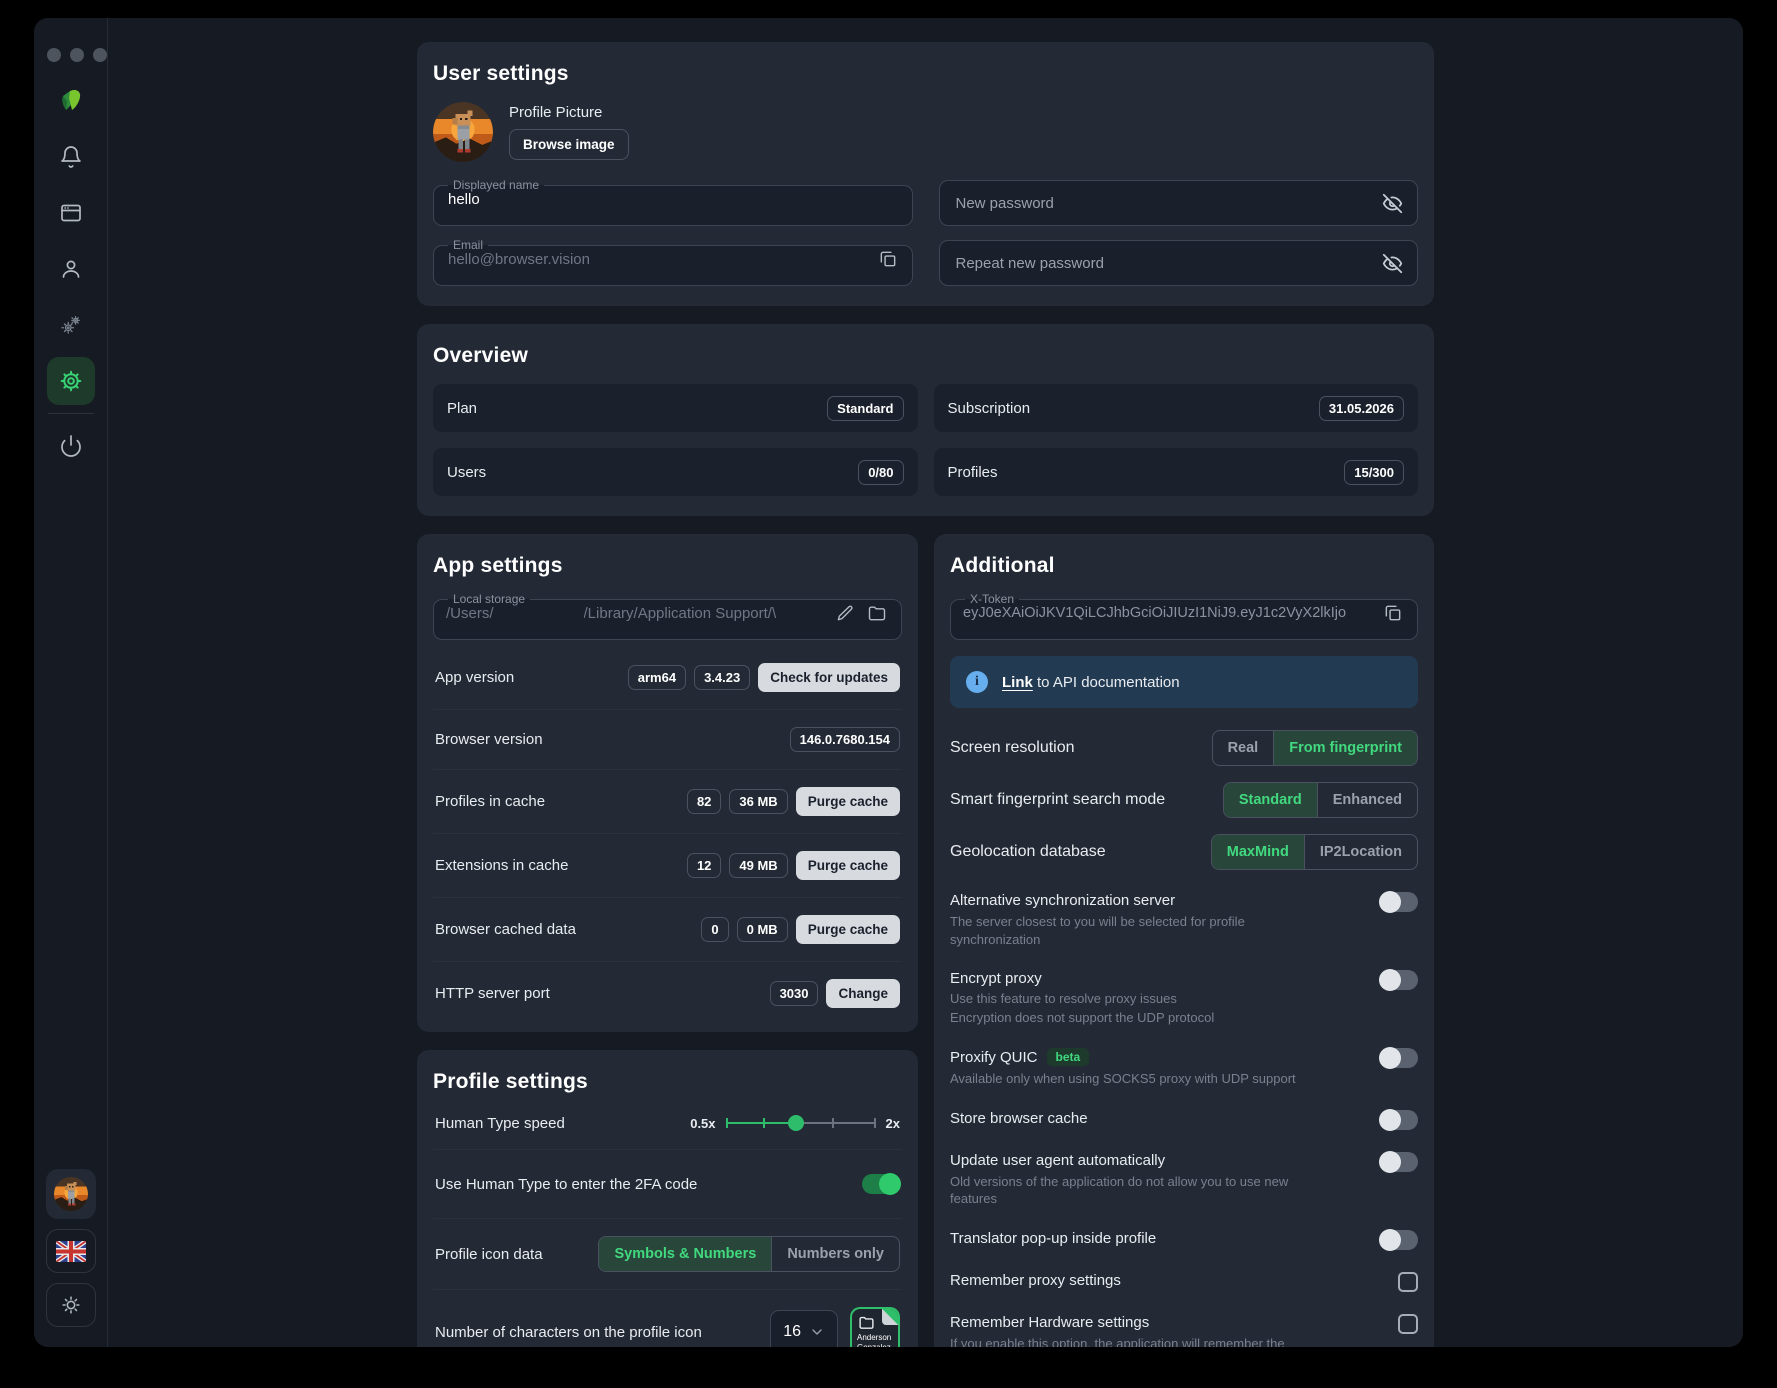 Image resolution: width=1777 pixels, height=1388 pixels. What do you see at coordinates (70, 1251) in the screenshot?
I see `language-button` at bounding box center [70, 1251].